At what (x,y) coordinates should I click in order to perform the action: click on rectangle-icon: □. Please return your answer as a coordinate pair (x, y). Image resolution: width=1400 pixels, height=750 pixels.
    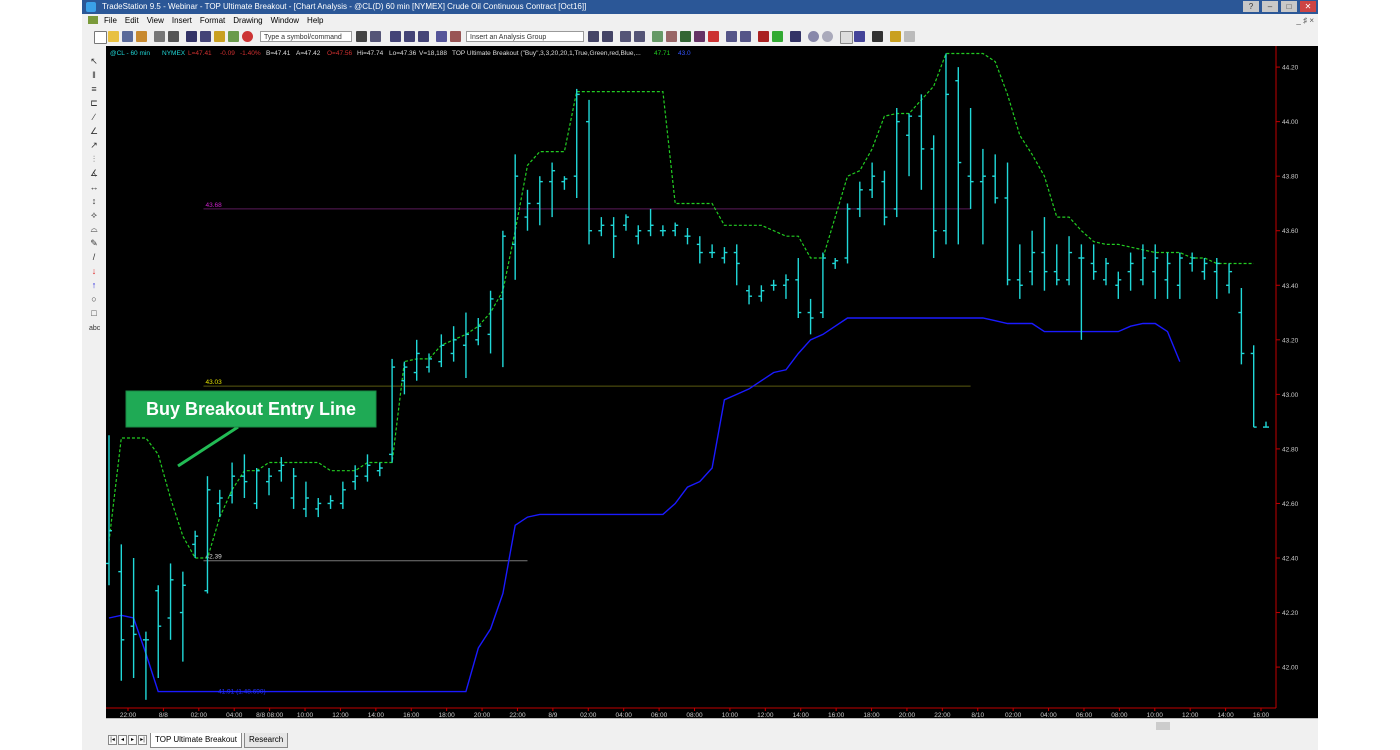
    Looking at the image, I should click on (94, 313).